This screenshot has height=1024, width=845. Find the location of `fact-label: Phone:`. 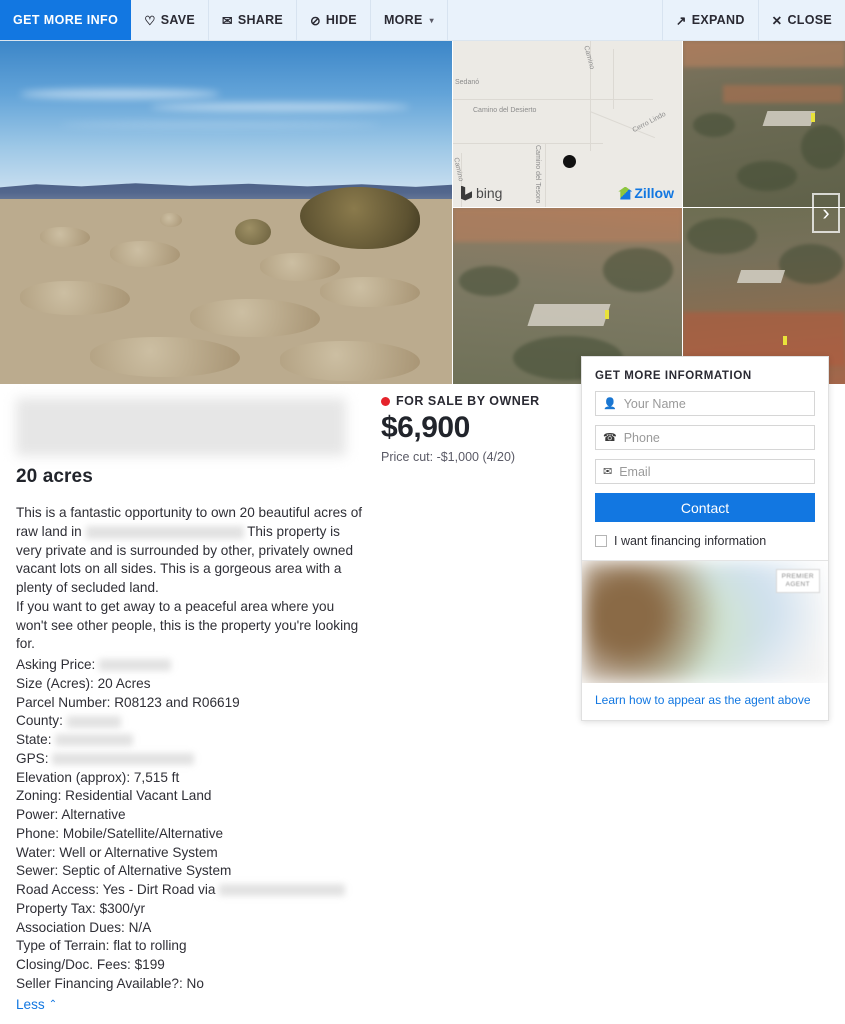

fact-label: Phone: is located at coordinates (38, 833).